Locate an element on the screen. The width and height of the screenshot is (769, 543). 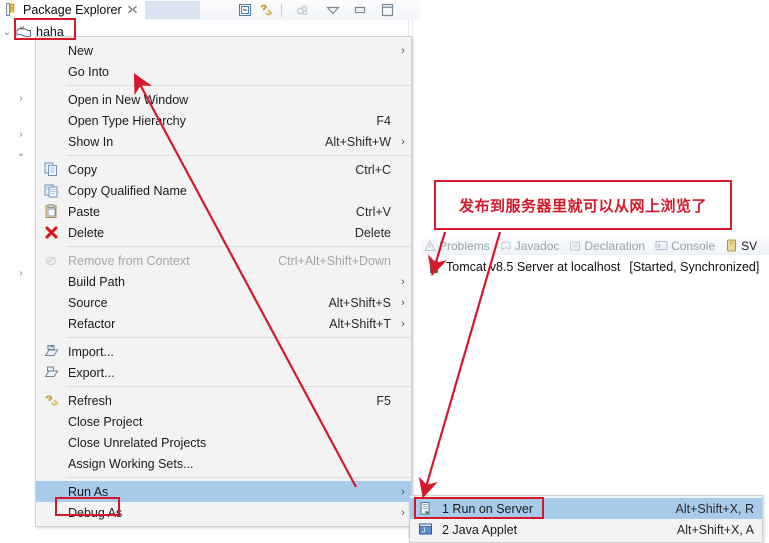
menu-item-copy: Copy Ctrl+C is located at coordinates (223, 169).